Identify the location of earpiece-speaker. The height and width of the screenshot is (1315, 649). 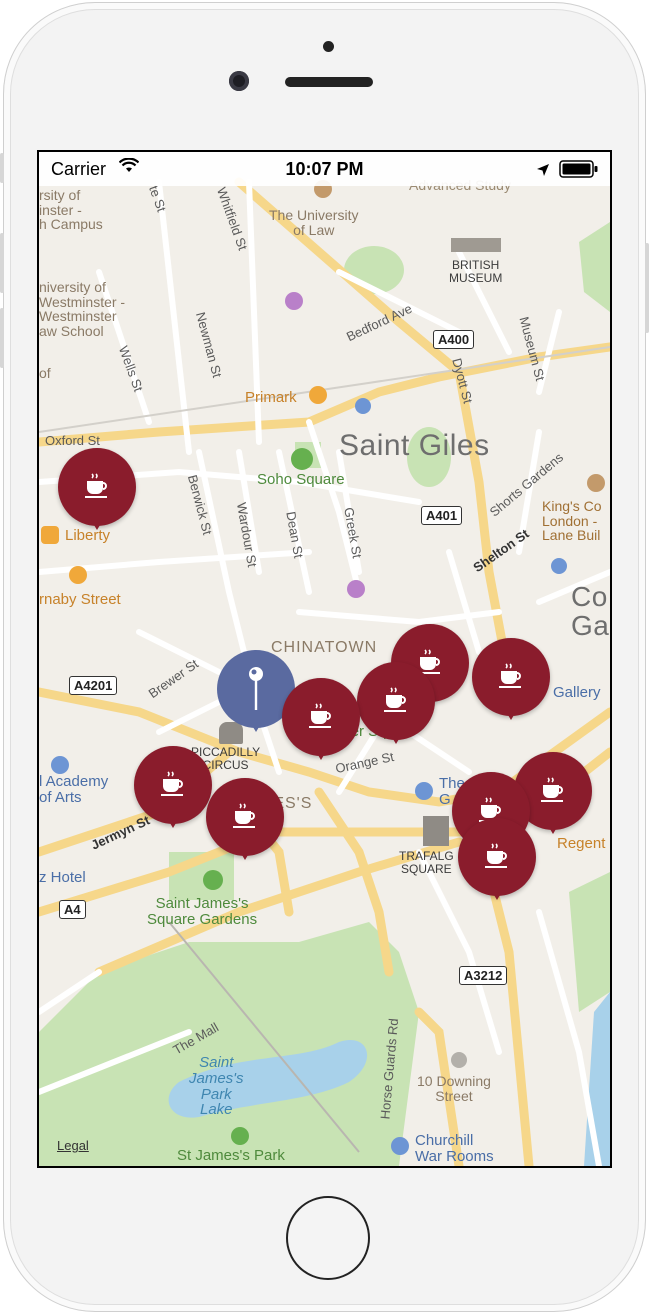
(329, 82).